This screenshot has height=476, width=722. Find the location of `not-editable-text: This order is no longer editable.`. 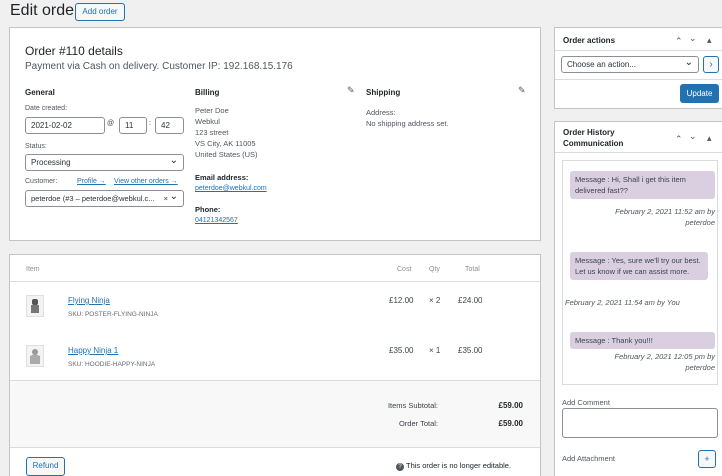

not-editable-text: This order is no longer editable. is located at coordinates (459, 465).